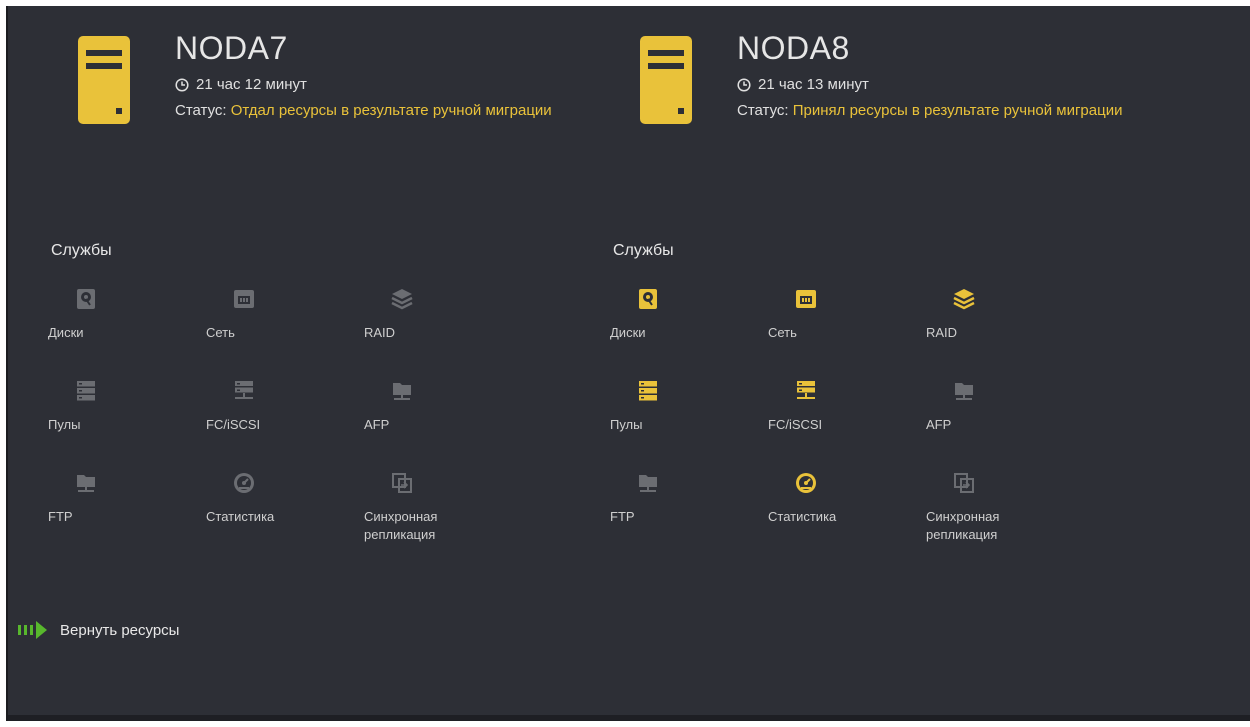 The image size is (1250, 727). I want to click on return-resources-label: Вернуть ресурсы, so click(120, 630).